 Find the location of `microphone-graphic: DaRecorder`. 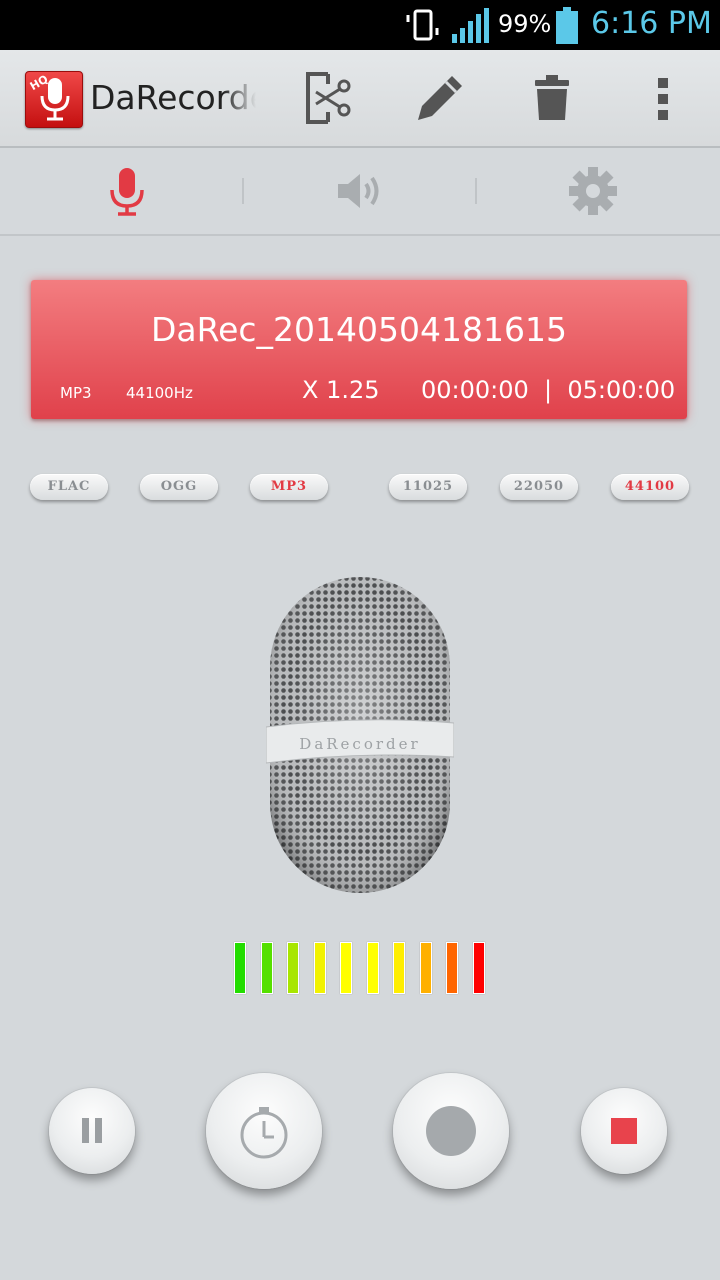

microphone-graphic: DaRecorder is located at coordinates (360, 735).